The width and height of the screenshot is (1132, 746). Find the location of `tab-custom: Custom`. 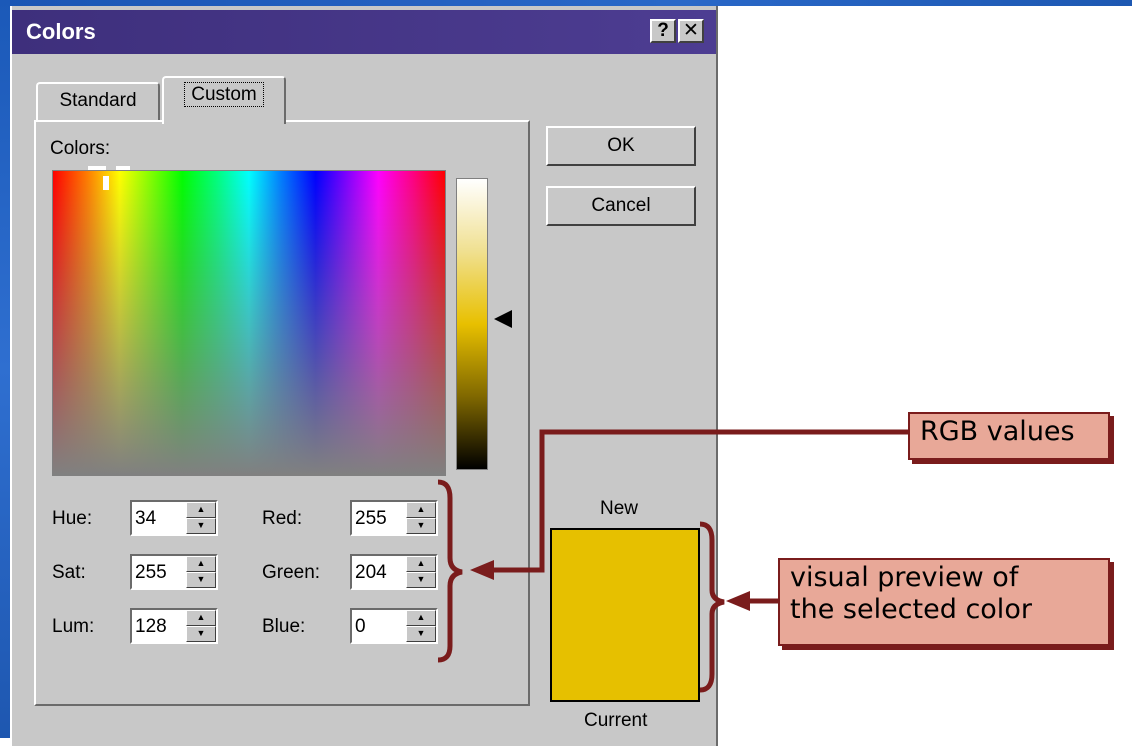

tab-custom: Custom is located at coordinates (224, 100).